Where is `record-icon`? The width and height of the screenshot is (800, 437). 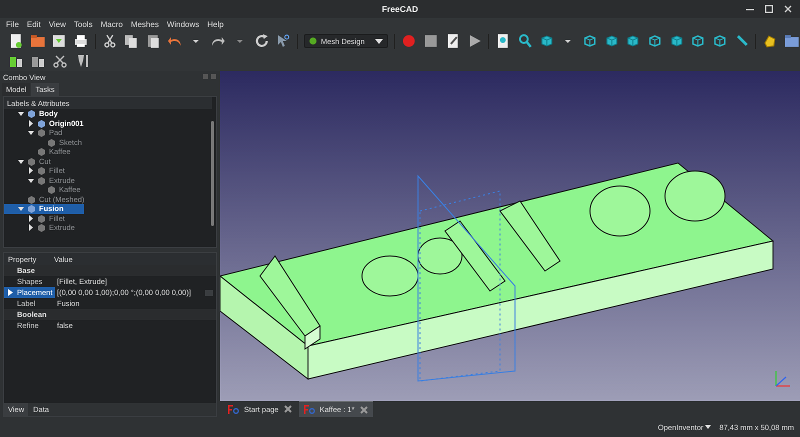 record-icon is located at coordinates (409, 41).